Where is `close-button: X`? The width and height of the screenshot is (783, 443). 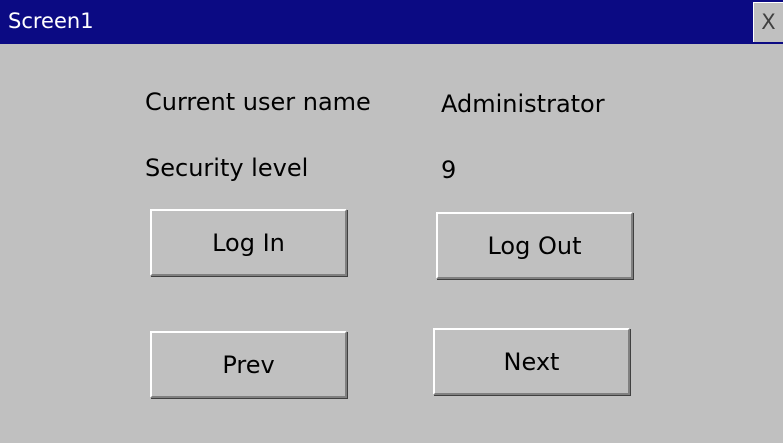
close-button: X is located at coordinates (768, 22).